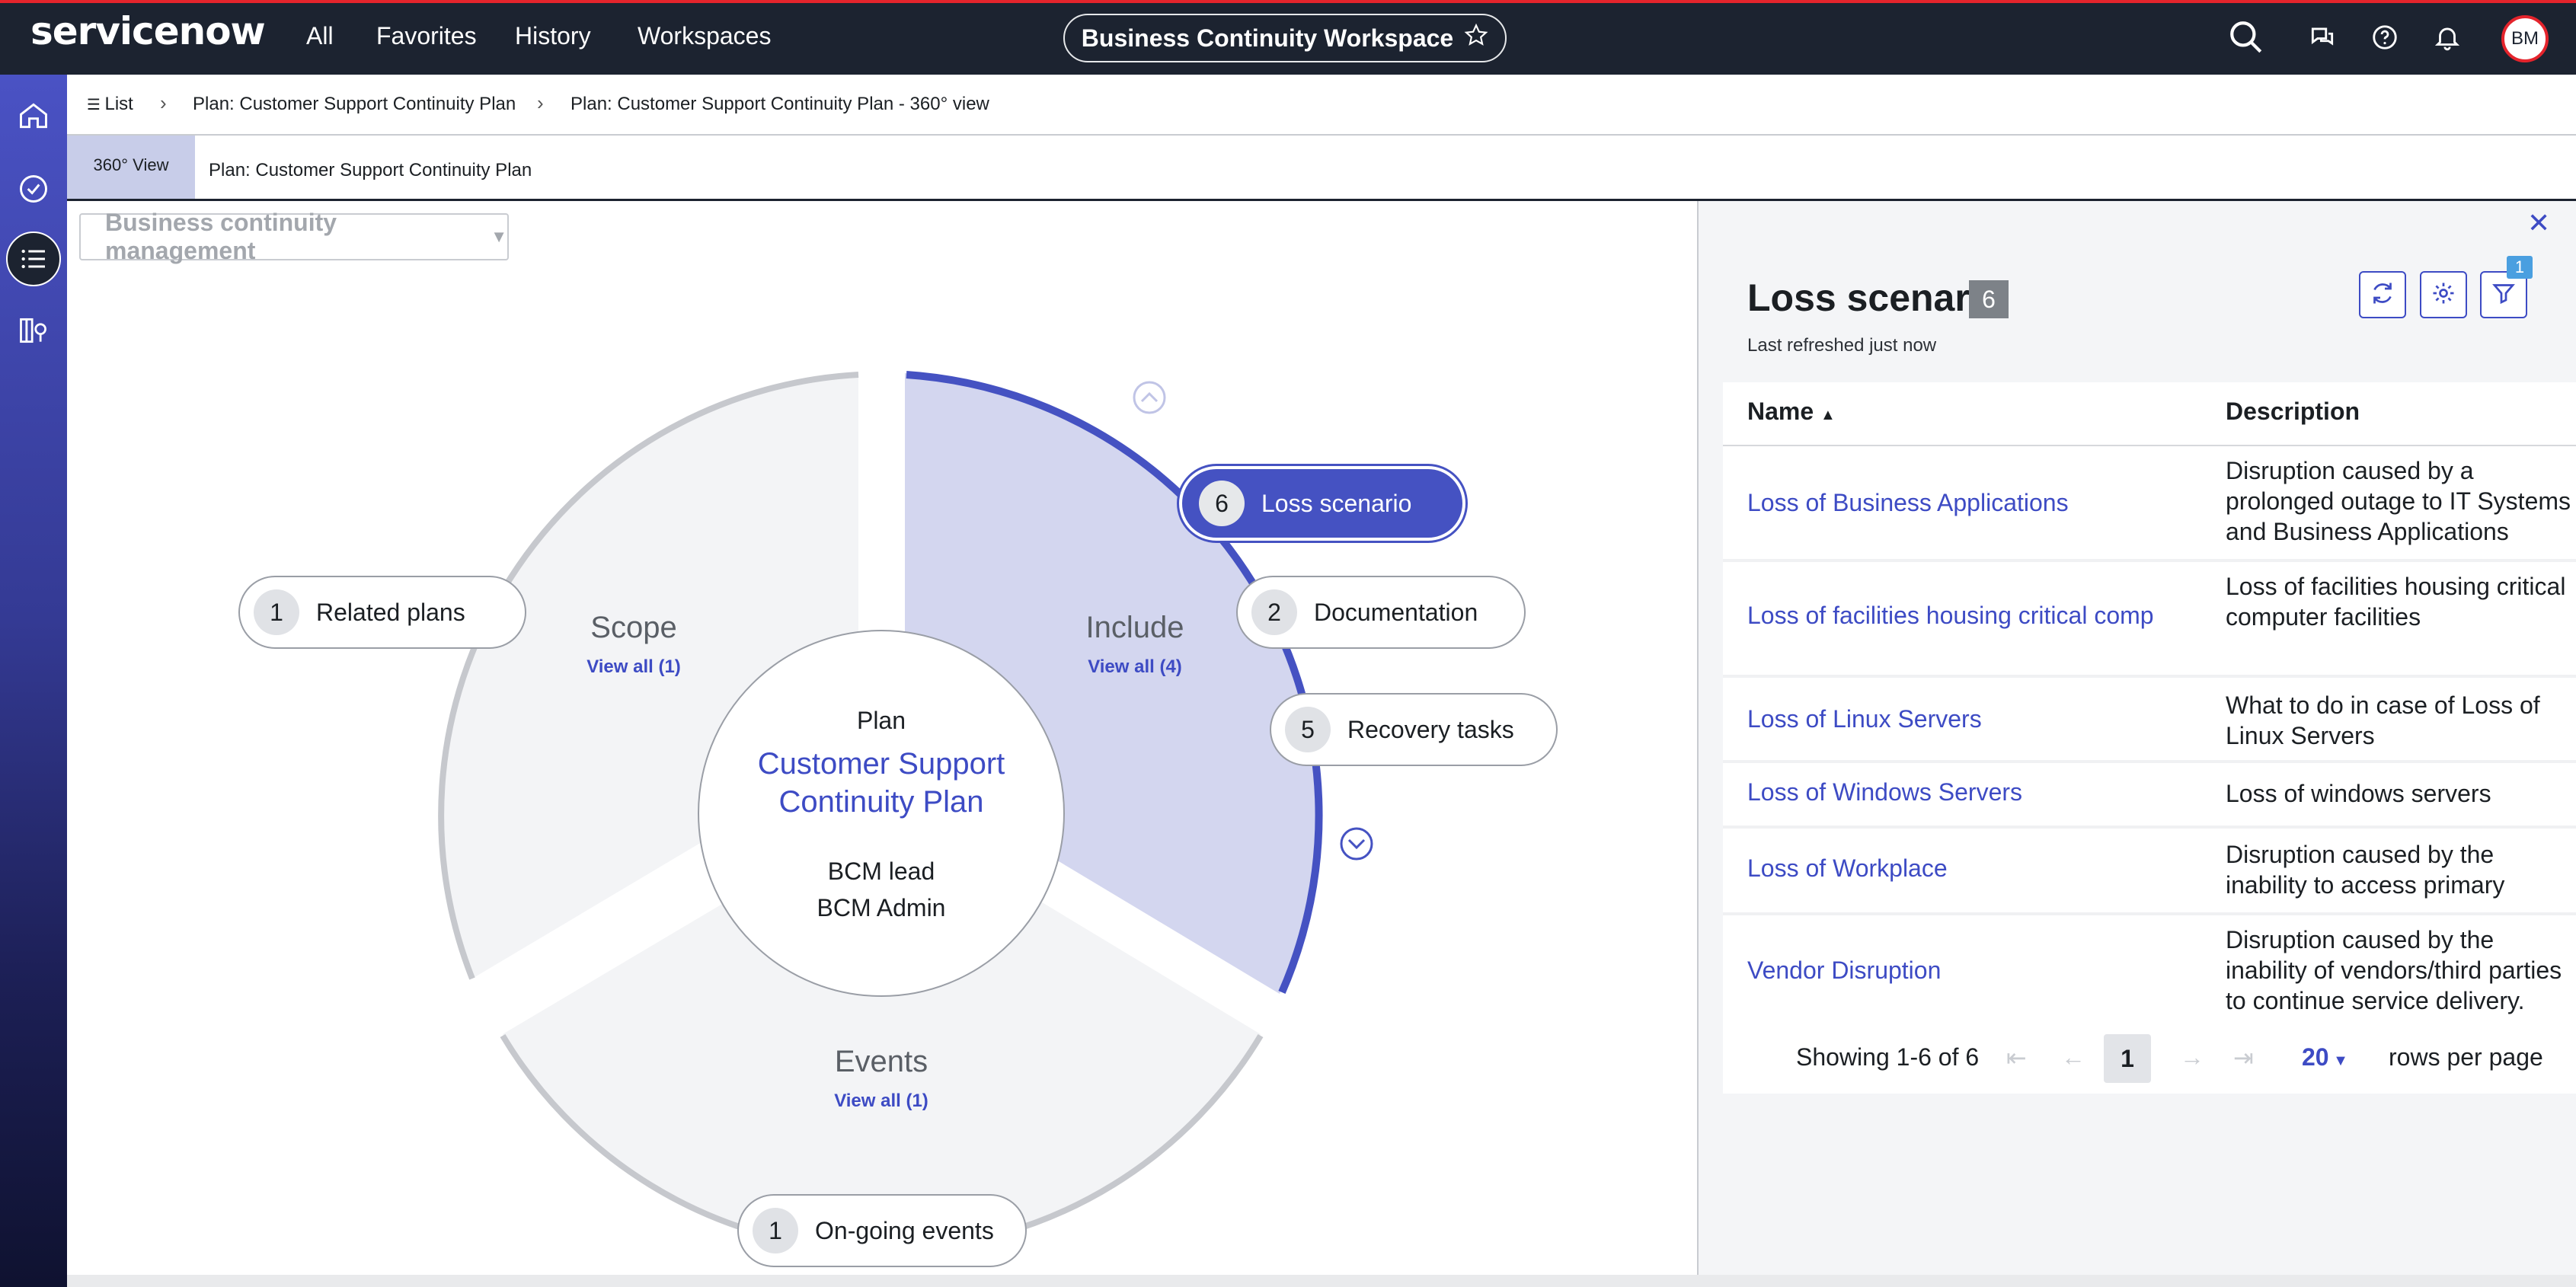 This screenshot has width=2576, height=1287. Describe the element at coordinates (634, 667) in the screenshot. I see `scope-view-all-link: View all (1)` at that location.